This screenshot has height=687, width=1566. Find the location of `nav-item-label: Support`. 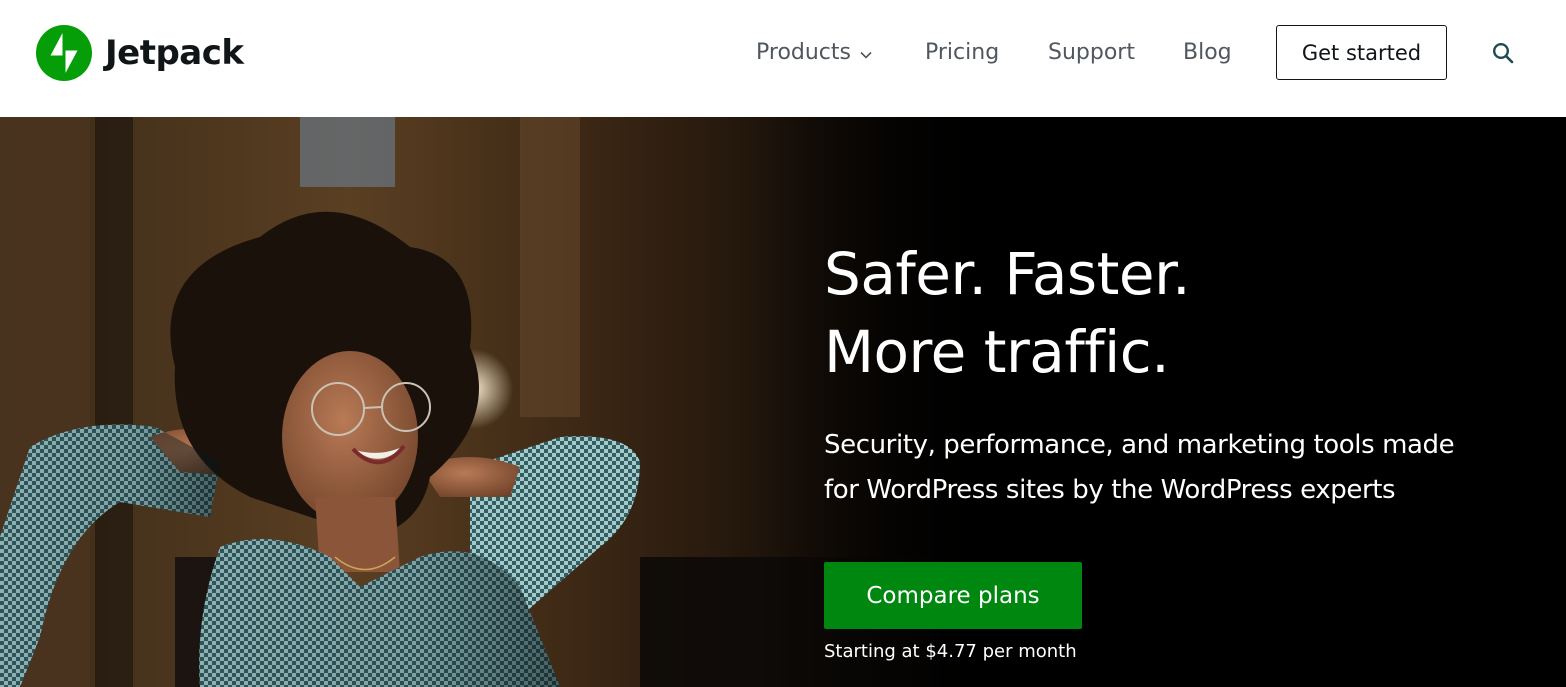

nav-item-label: Support is located at coordinates (1091, 52).